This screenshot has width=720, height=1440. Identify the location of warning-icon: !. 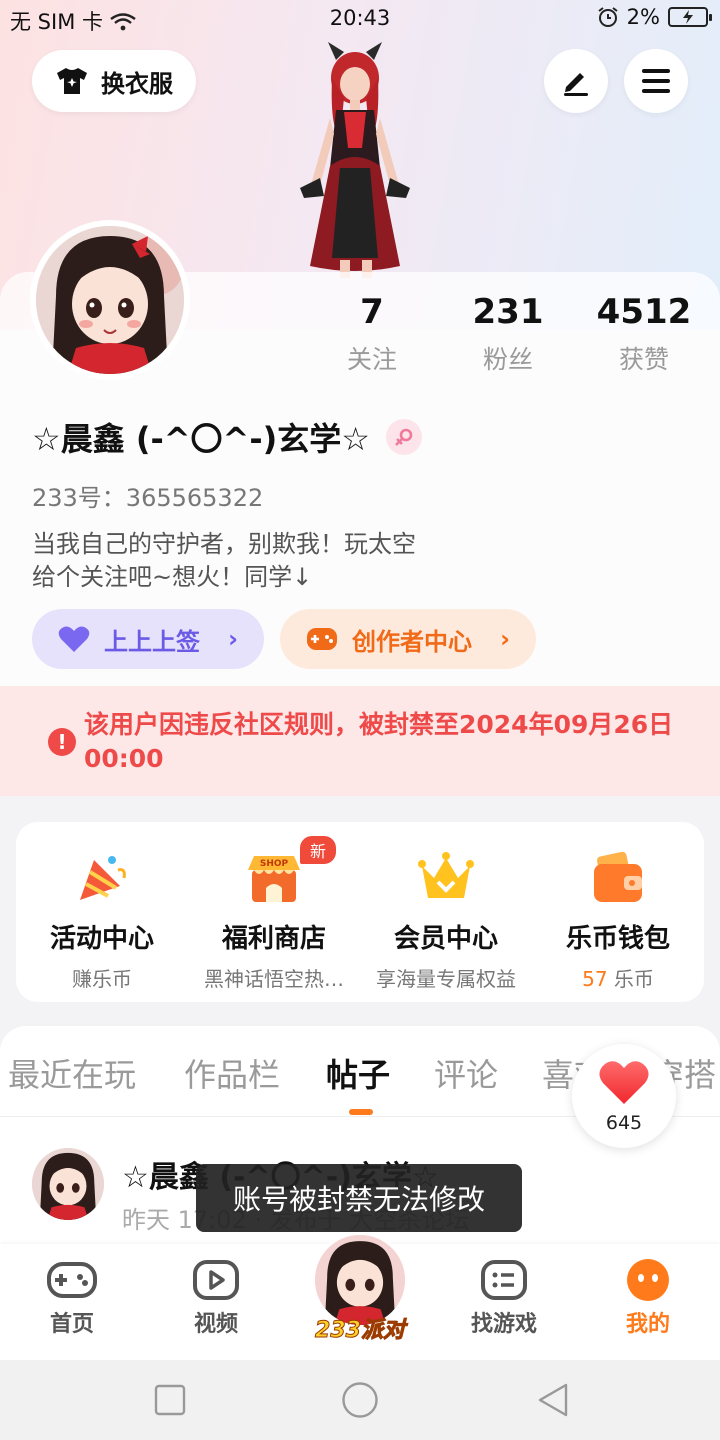
(62, 742).